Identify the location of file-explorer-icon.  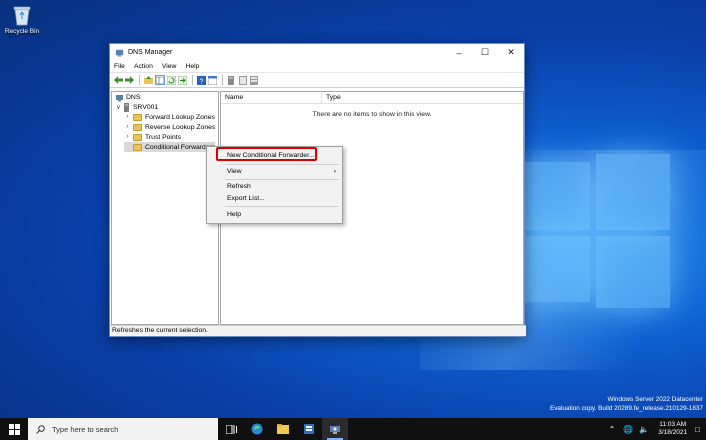
(283, 429).